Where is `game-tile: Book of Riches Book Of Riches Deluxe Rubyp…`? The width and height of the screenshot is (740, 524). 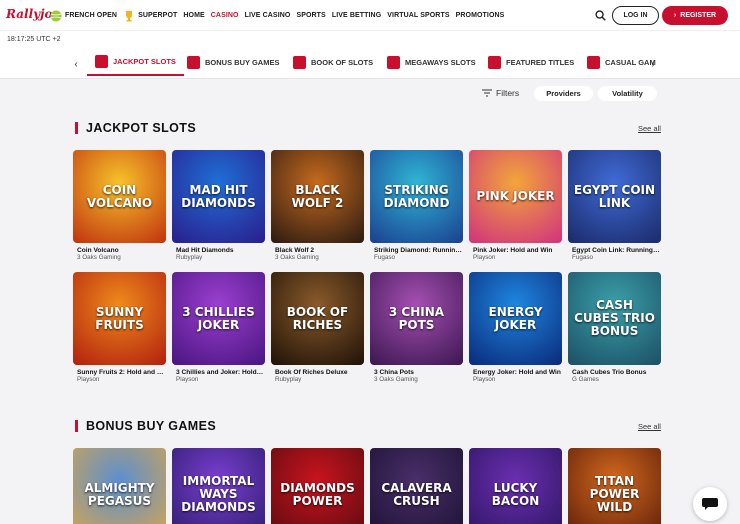 game-tile: Book of Riches Book Of Riches Deluxe Rubyp… is located at coordinates (317, 327).